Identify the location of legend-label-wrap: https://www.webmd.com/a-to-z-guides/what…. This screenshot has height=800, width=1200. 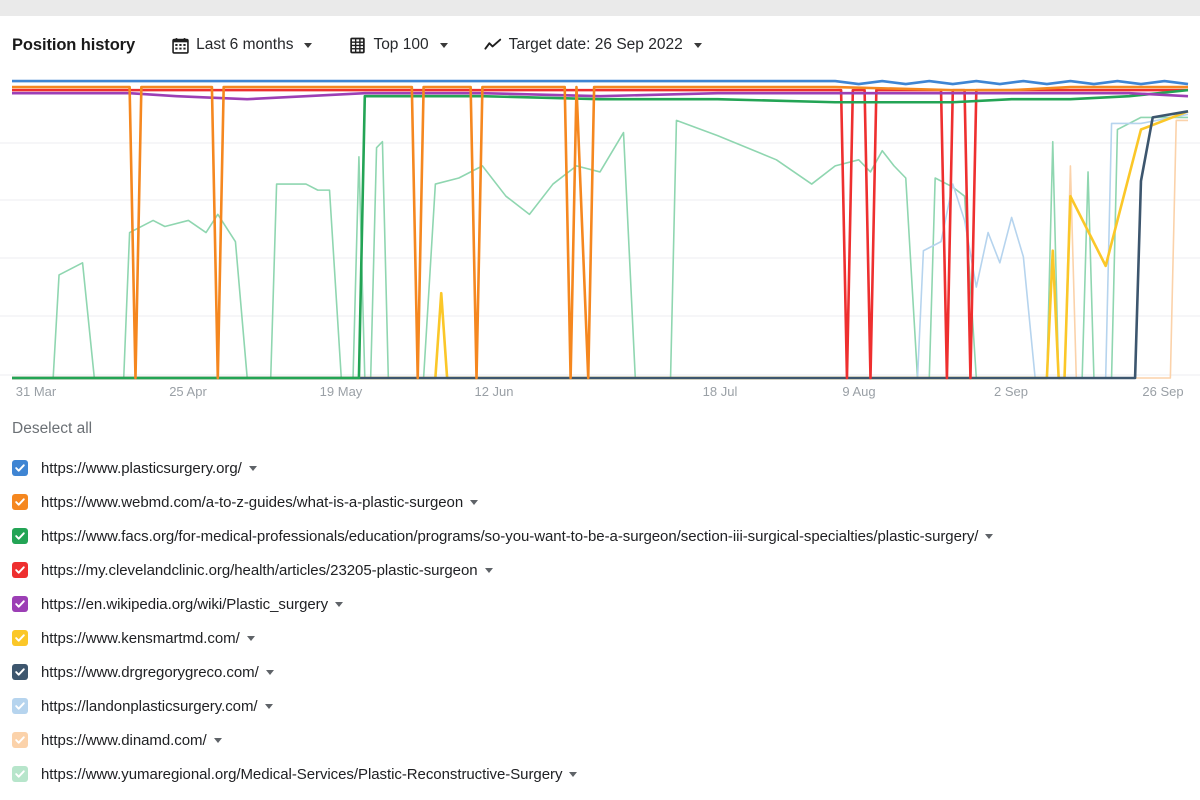
(260, 502).